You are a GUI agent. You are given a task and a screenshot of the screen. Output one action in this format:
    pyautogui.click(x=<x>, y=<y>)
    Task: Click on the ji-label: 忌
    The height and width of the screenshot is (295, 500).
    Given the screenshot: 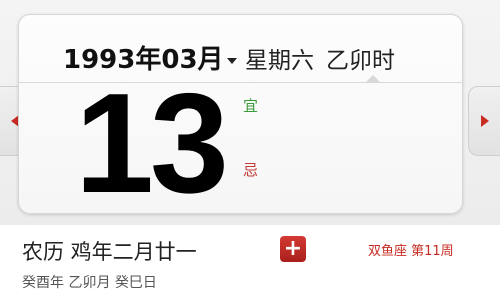 What is the action you would take?
    pyautogui.click(x=250, y=169)
    